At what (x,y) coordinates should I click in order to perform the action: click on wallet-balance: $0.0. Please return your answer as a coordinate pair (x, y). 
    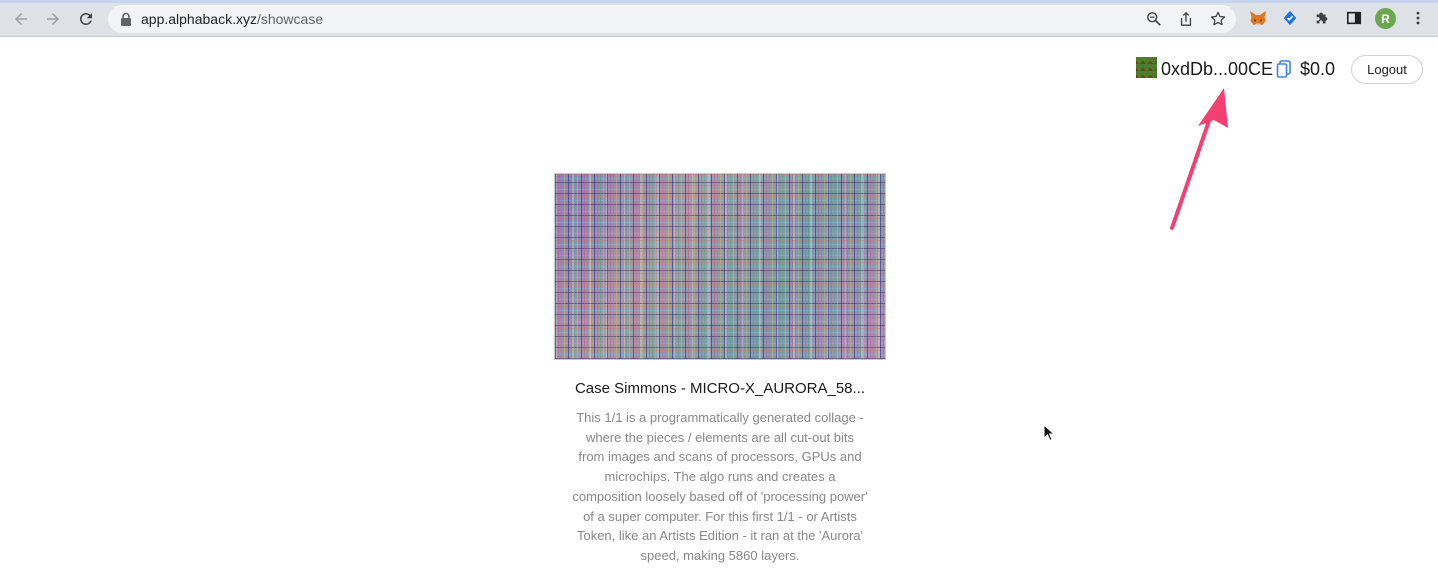
    Looking at the image, I should click on (1318, 69).